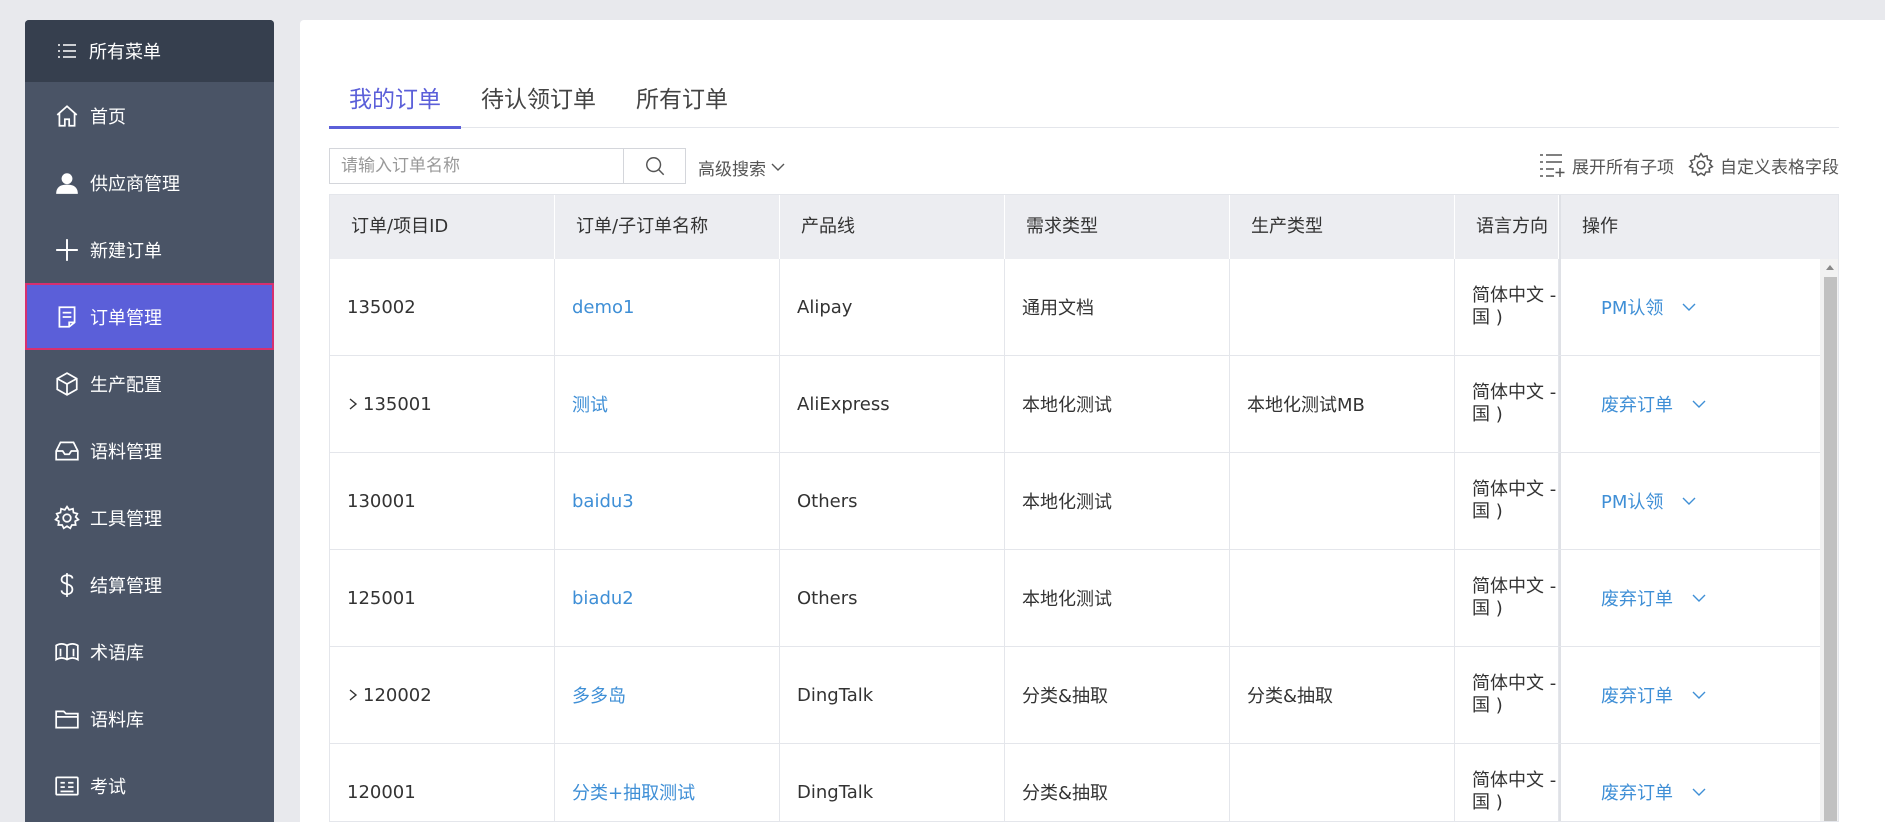 The image size is (1885, 822). I want to click on user-icon, so click(67, 183).